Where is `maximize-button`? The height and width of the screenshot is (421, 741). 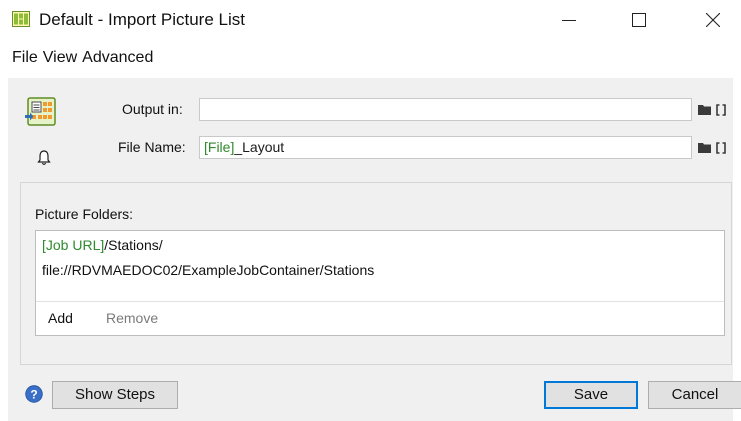 maximize-button is located at coordinates (639, 20).